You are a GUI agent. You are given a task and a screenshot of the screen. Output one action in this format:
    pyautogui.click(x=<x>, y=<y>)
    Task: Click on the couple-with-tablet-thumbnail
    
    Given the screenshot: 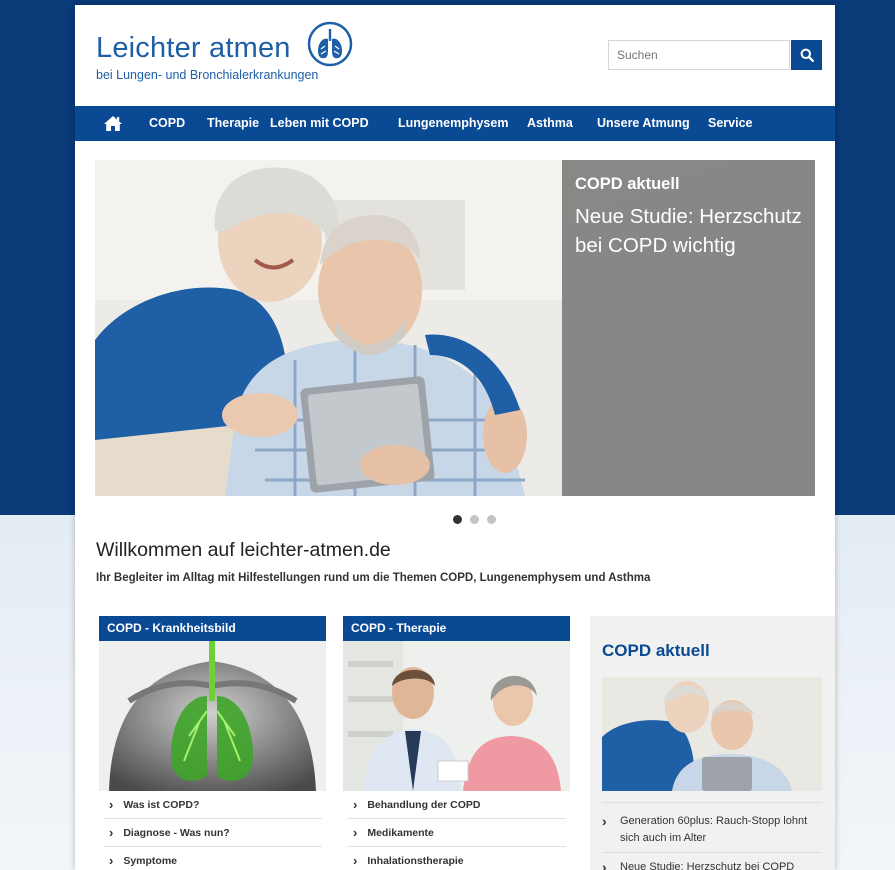 What is the action you would take?
    pyautogui.click(x=712, y=734)
    